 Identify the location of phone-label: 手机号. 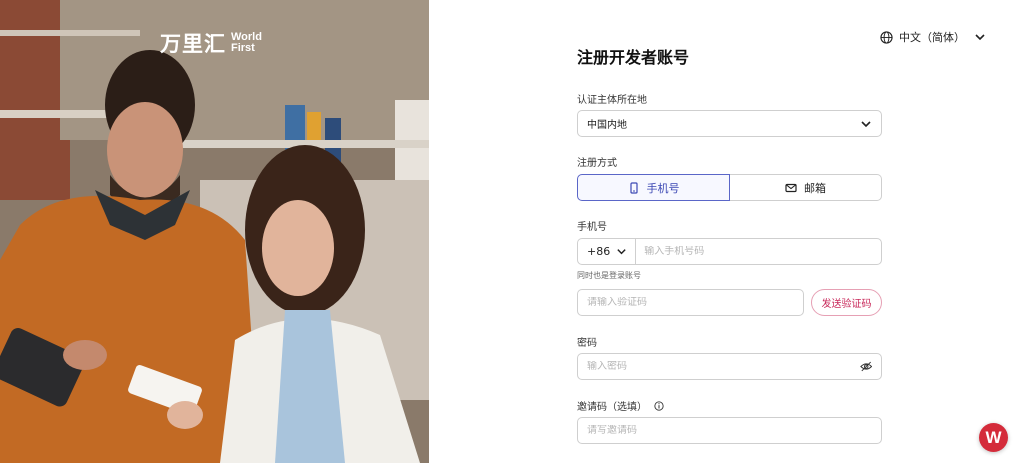
(592, 227).